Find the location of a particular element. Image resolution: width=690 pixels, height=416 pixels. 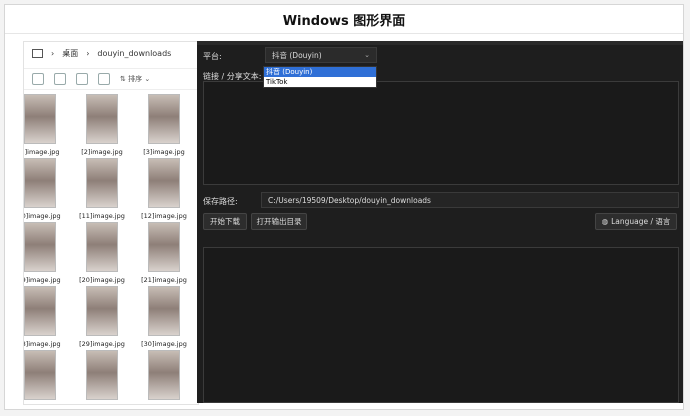

file-thumbnail: 1]image.jpg is located at coordinates (45, 125).